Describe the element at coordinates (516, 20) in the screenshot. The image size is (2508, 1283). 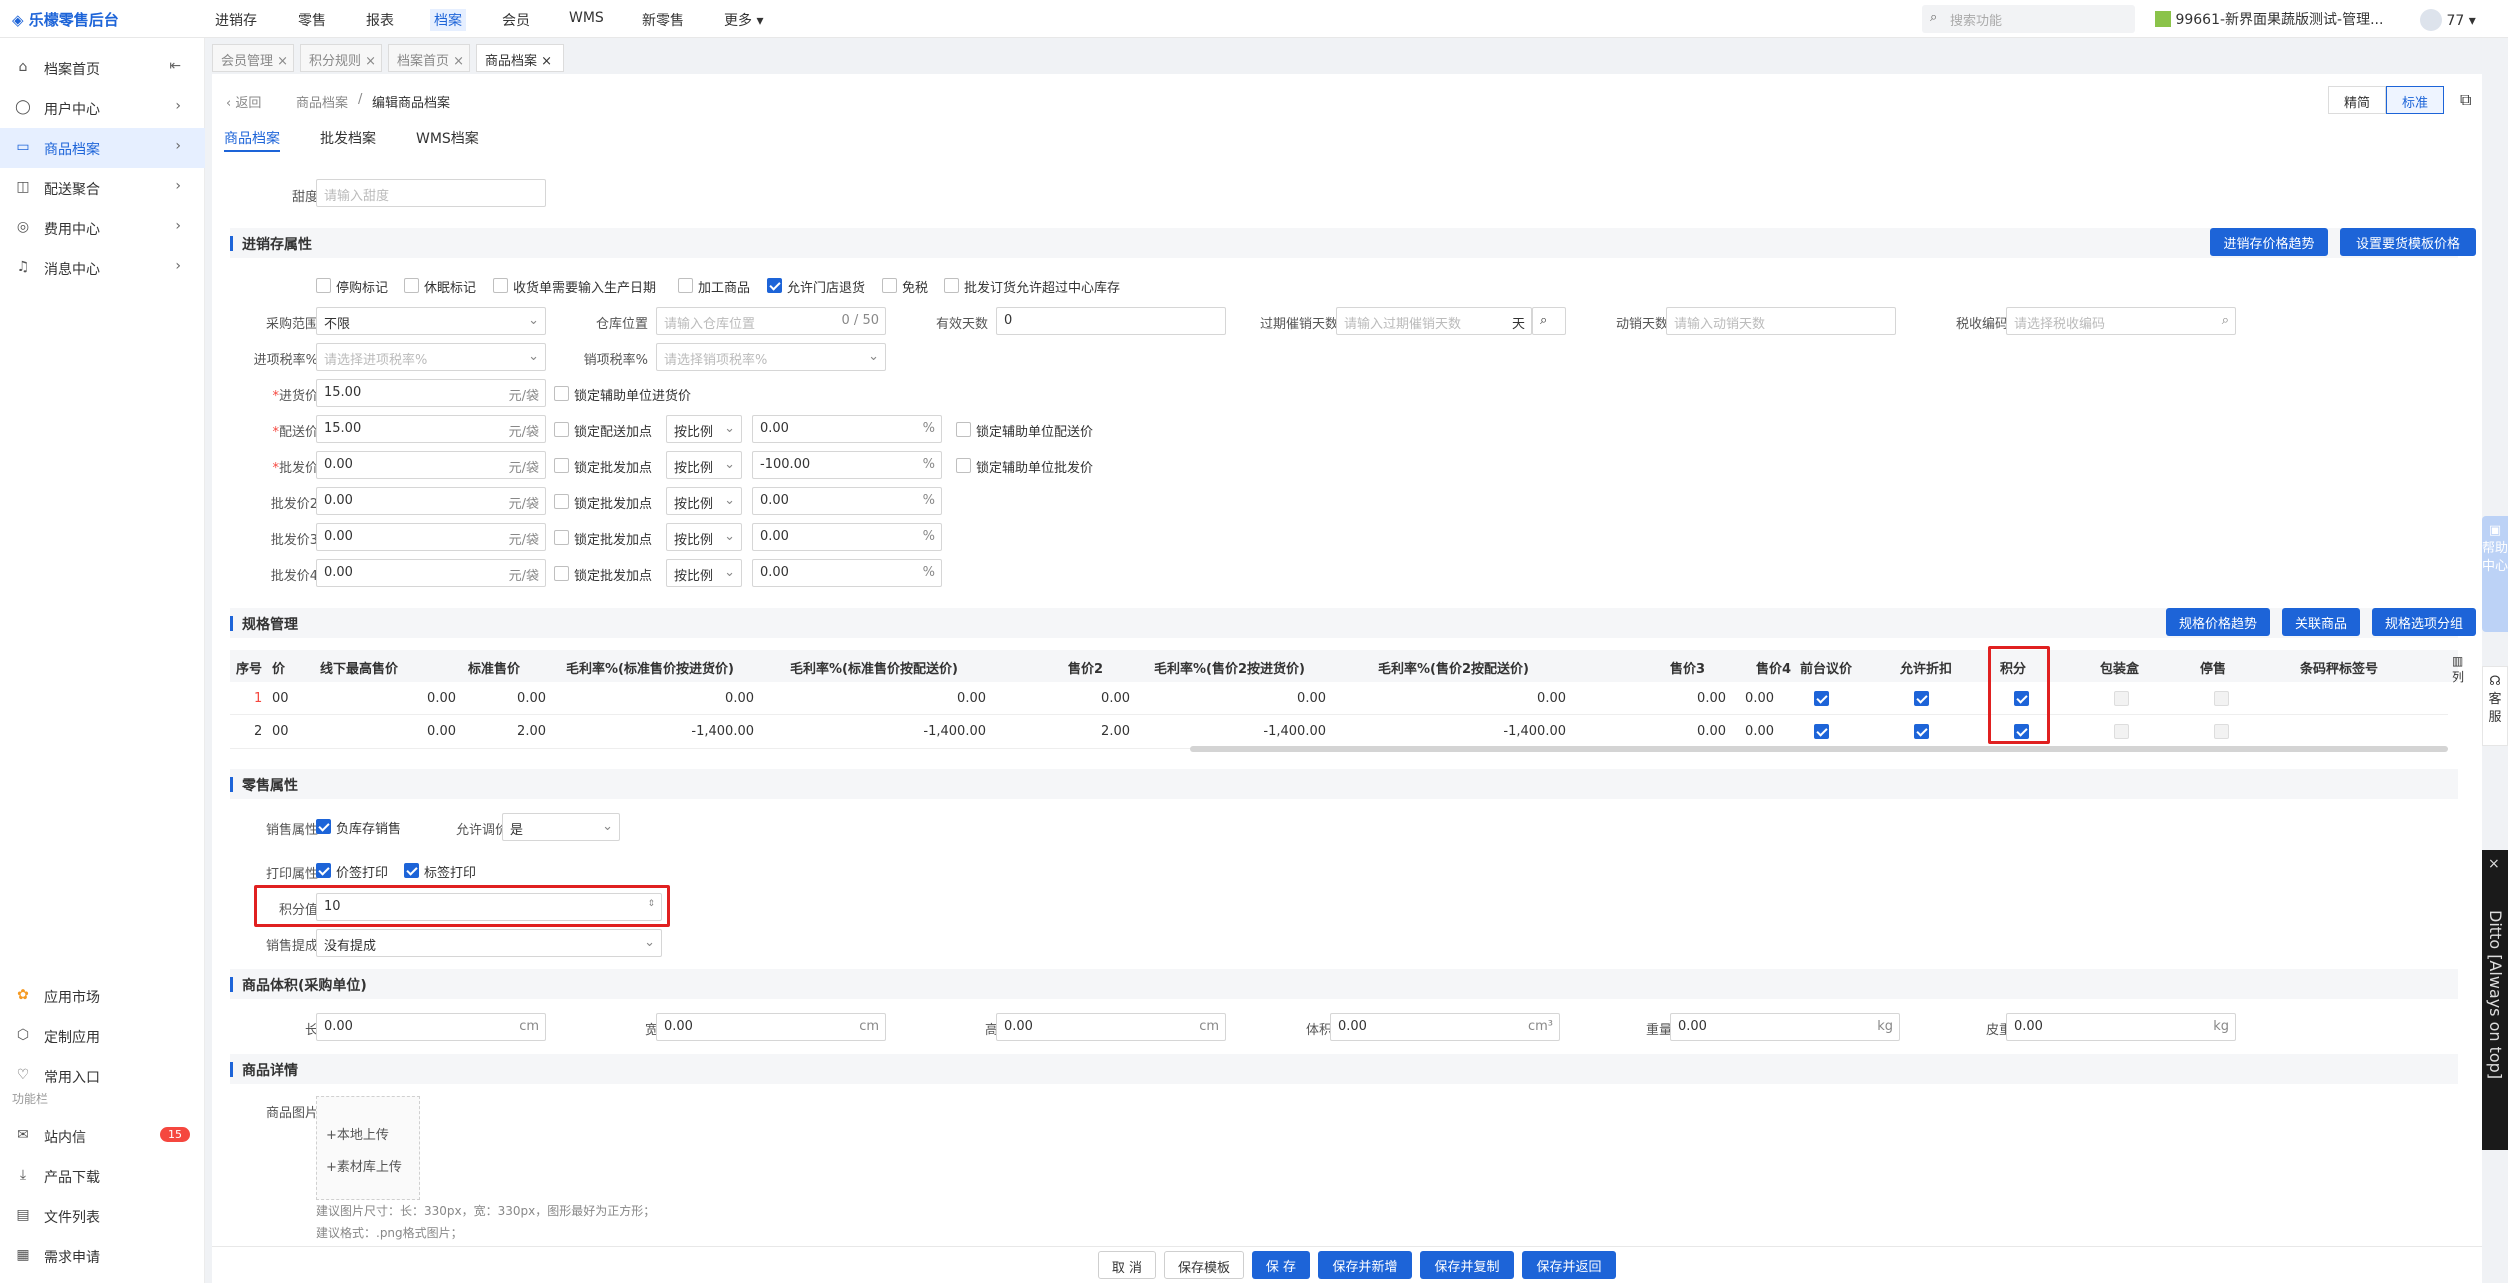
I see `nav-member: 会员` at that location.